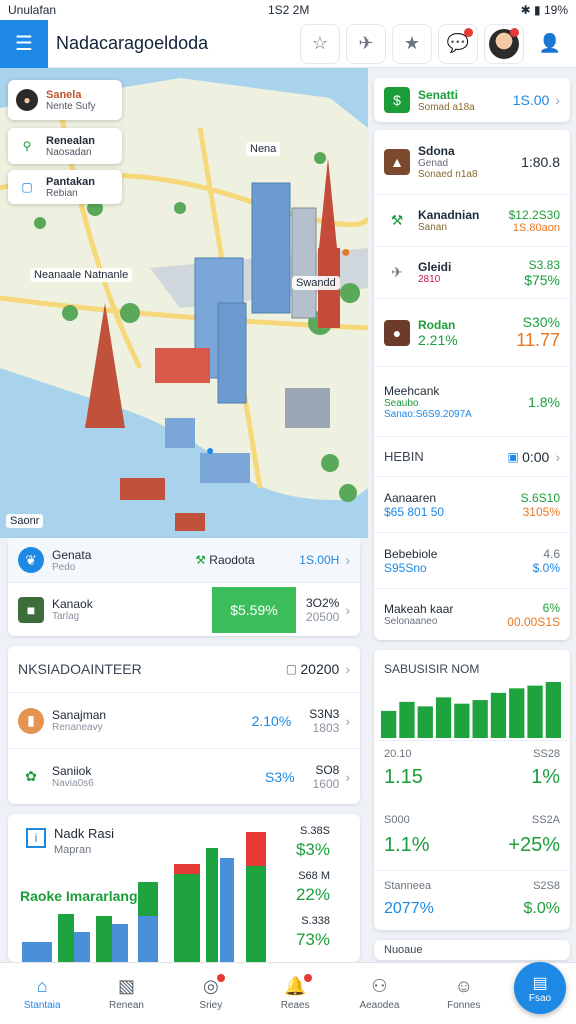  I want to click on mini-bar-chart, so click(144, 897).